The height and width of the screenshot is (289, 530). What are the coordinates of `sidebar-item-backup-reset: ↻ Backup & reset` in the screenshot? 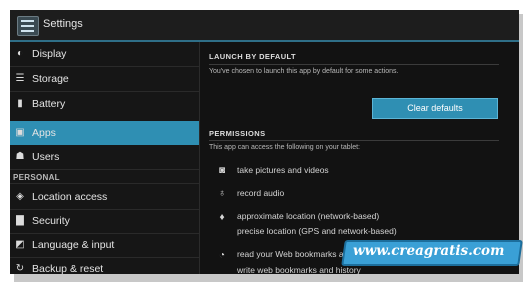 It's located at (104, 265).